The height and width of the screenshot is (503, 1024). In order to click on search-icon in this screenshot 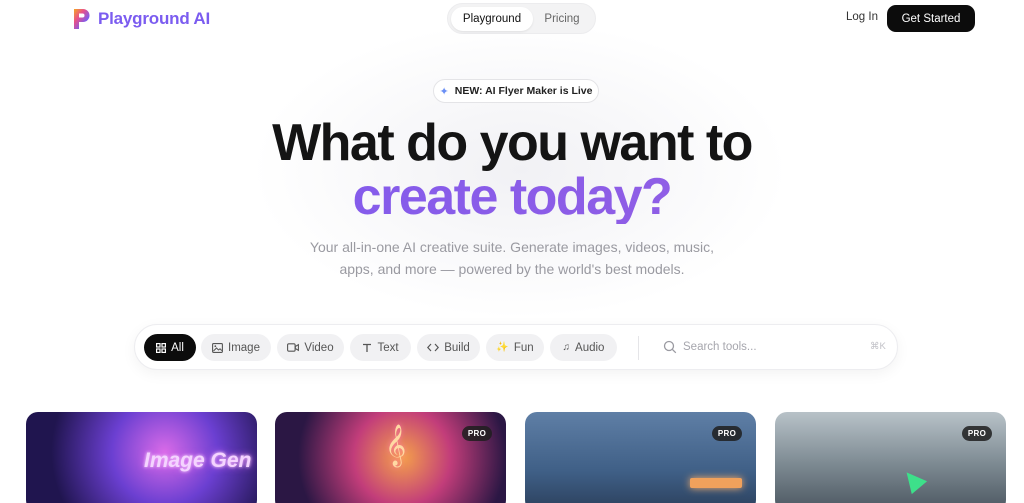, I will do `click(670, 347)`.